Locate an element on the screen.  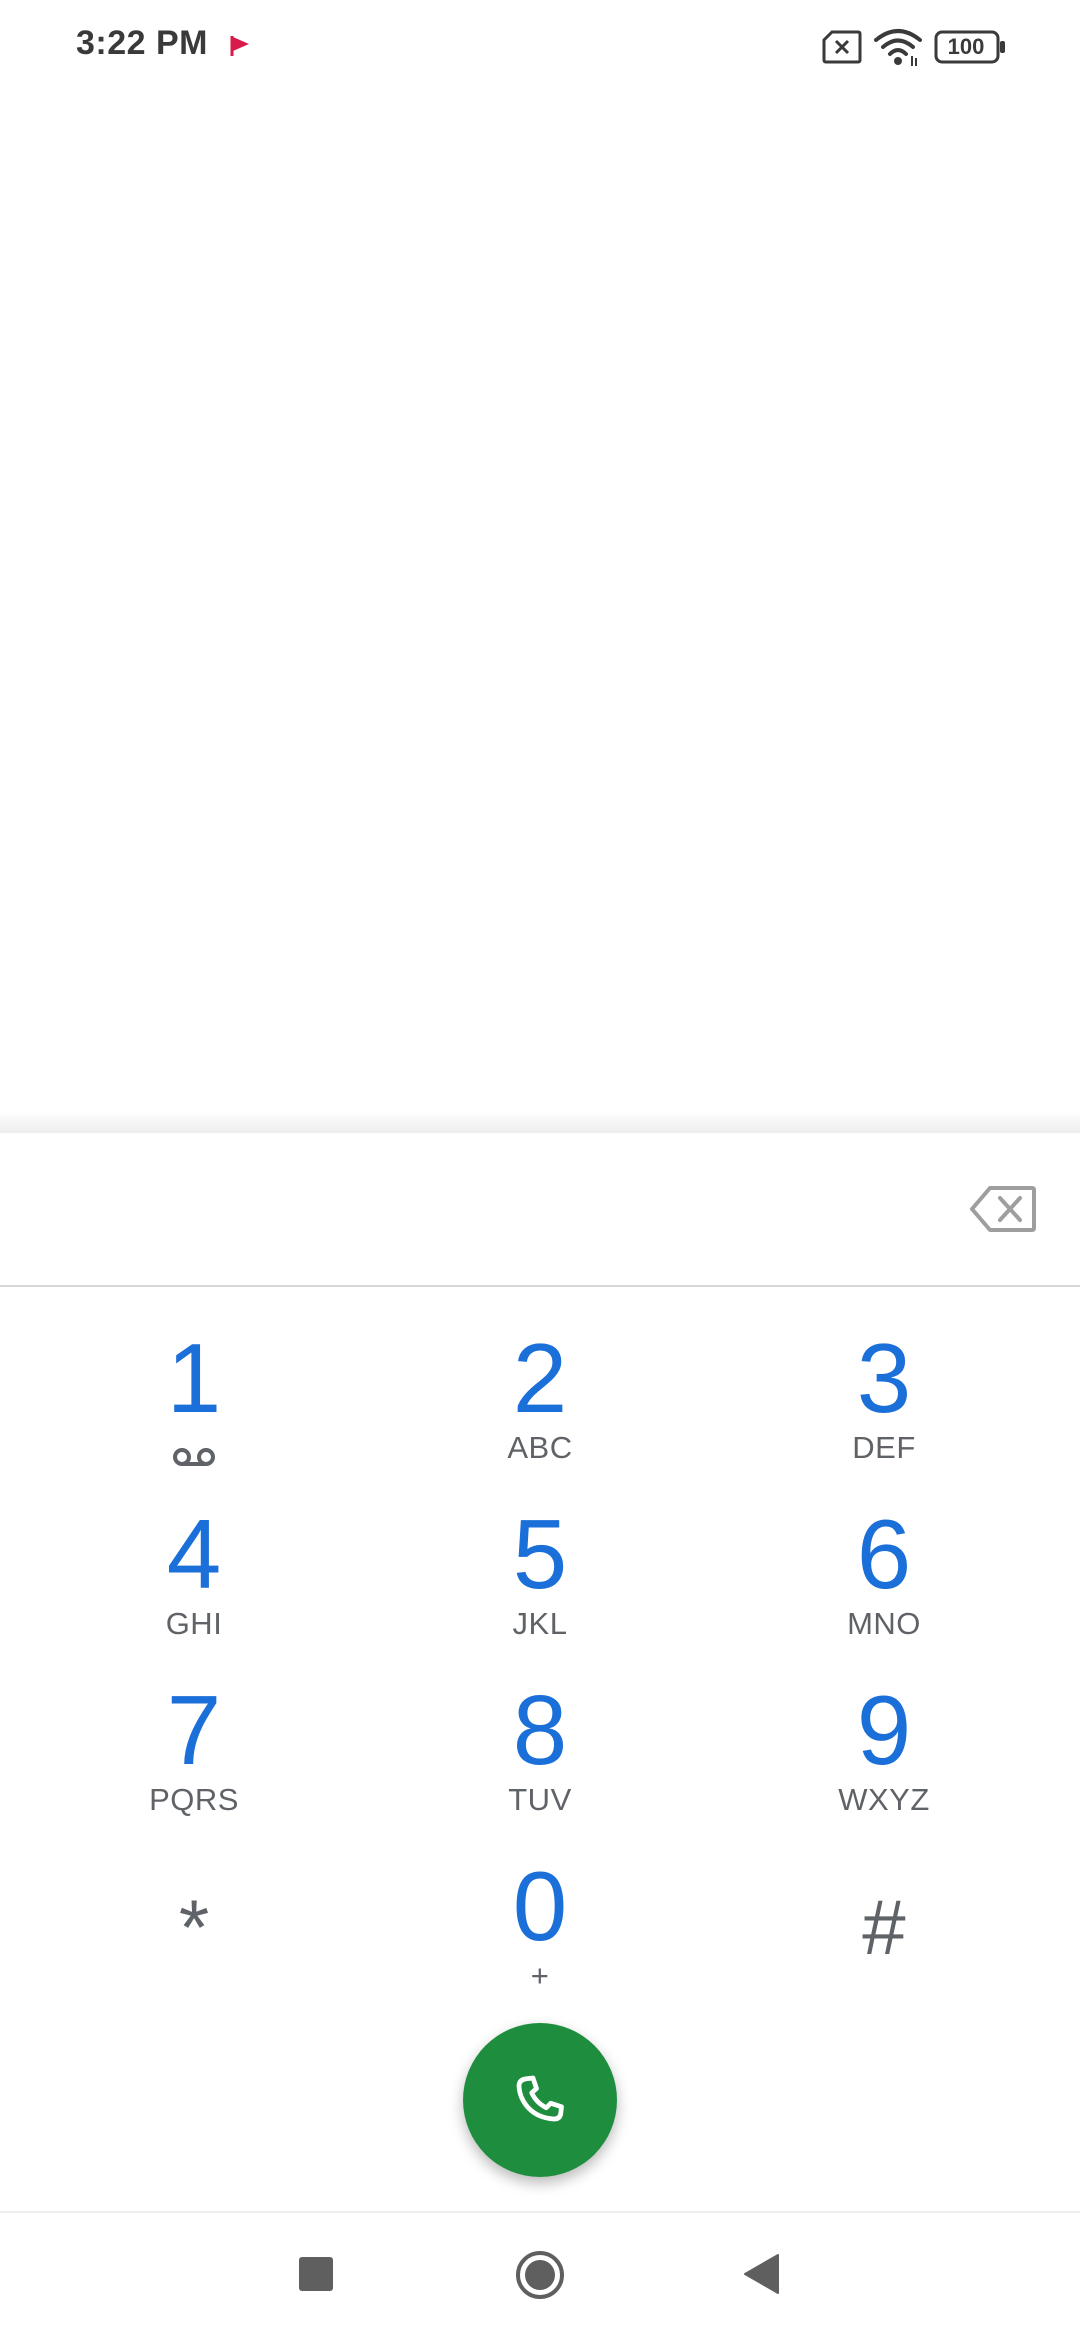
key-digit: 4 is located at coordinates (194, 1554).